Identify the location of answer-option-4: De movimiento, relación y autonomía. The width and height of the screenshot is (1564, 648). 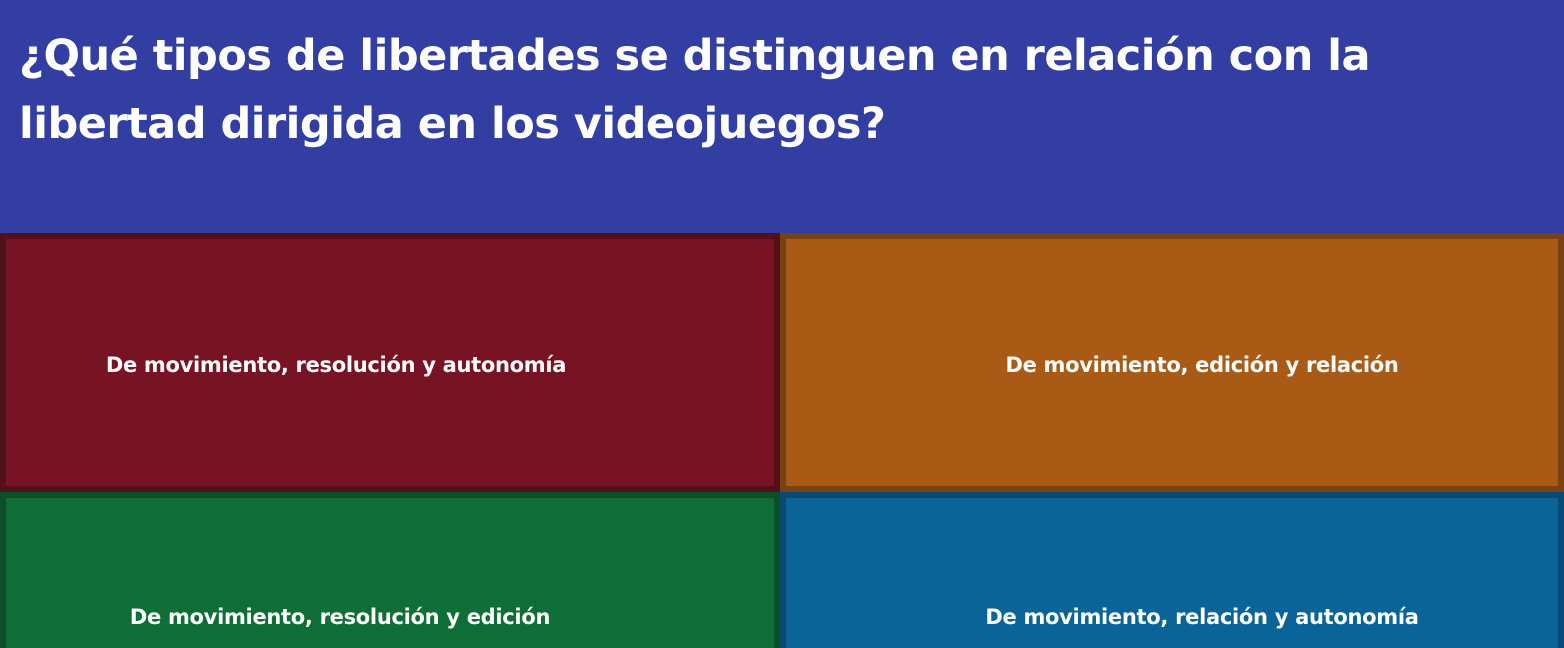
(1172, 570).